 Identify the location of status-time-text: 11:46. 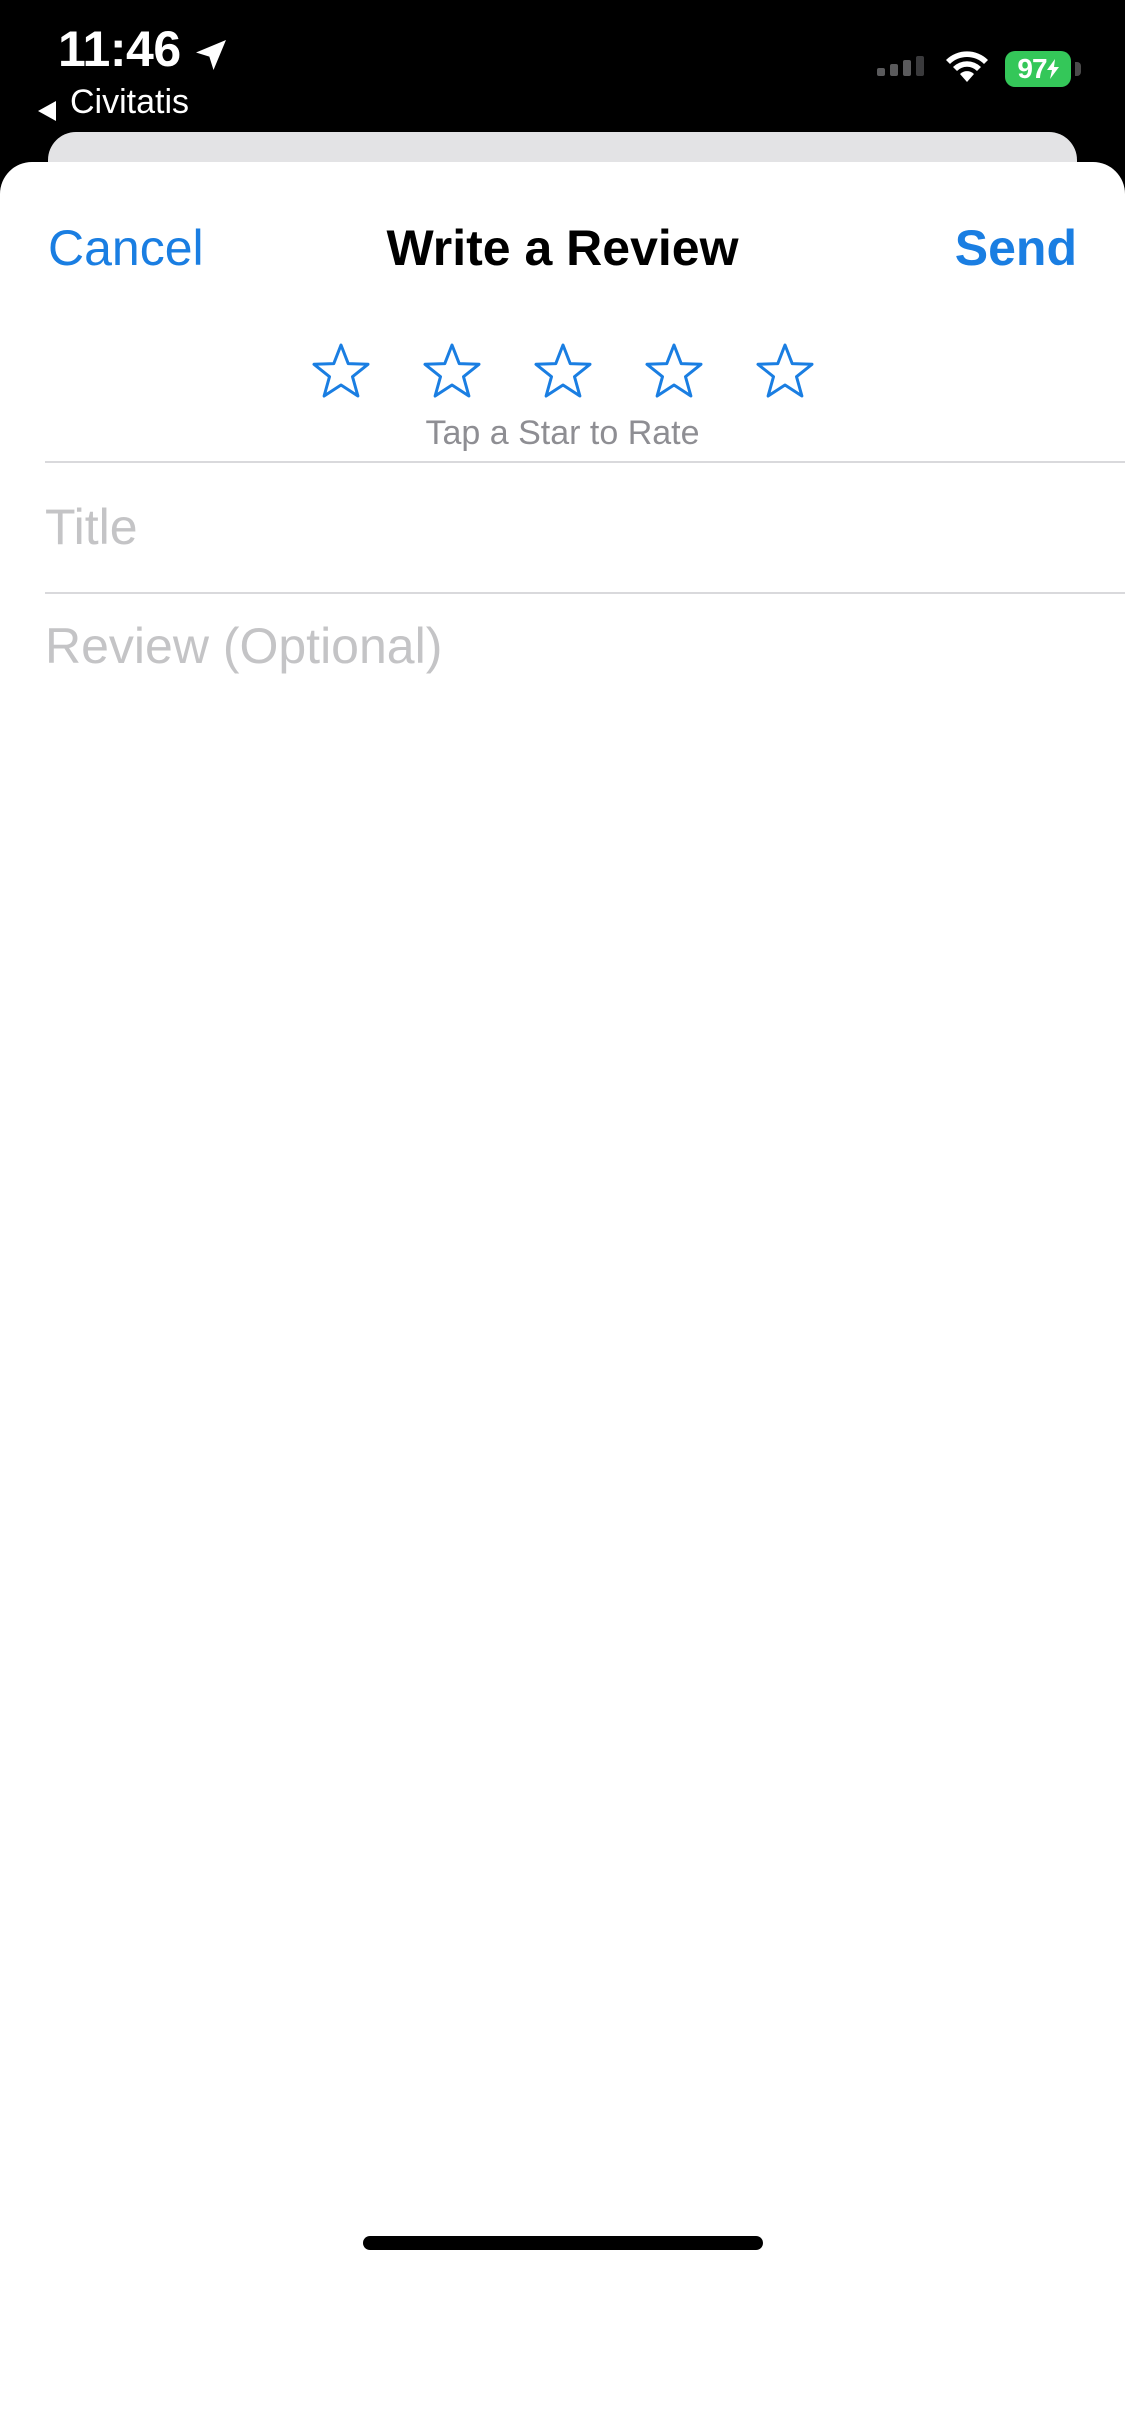
(119, 49).